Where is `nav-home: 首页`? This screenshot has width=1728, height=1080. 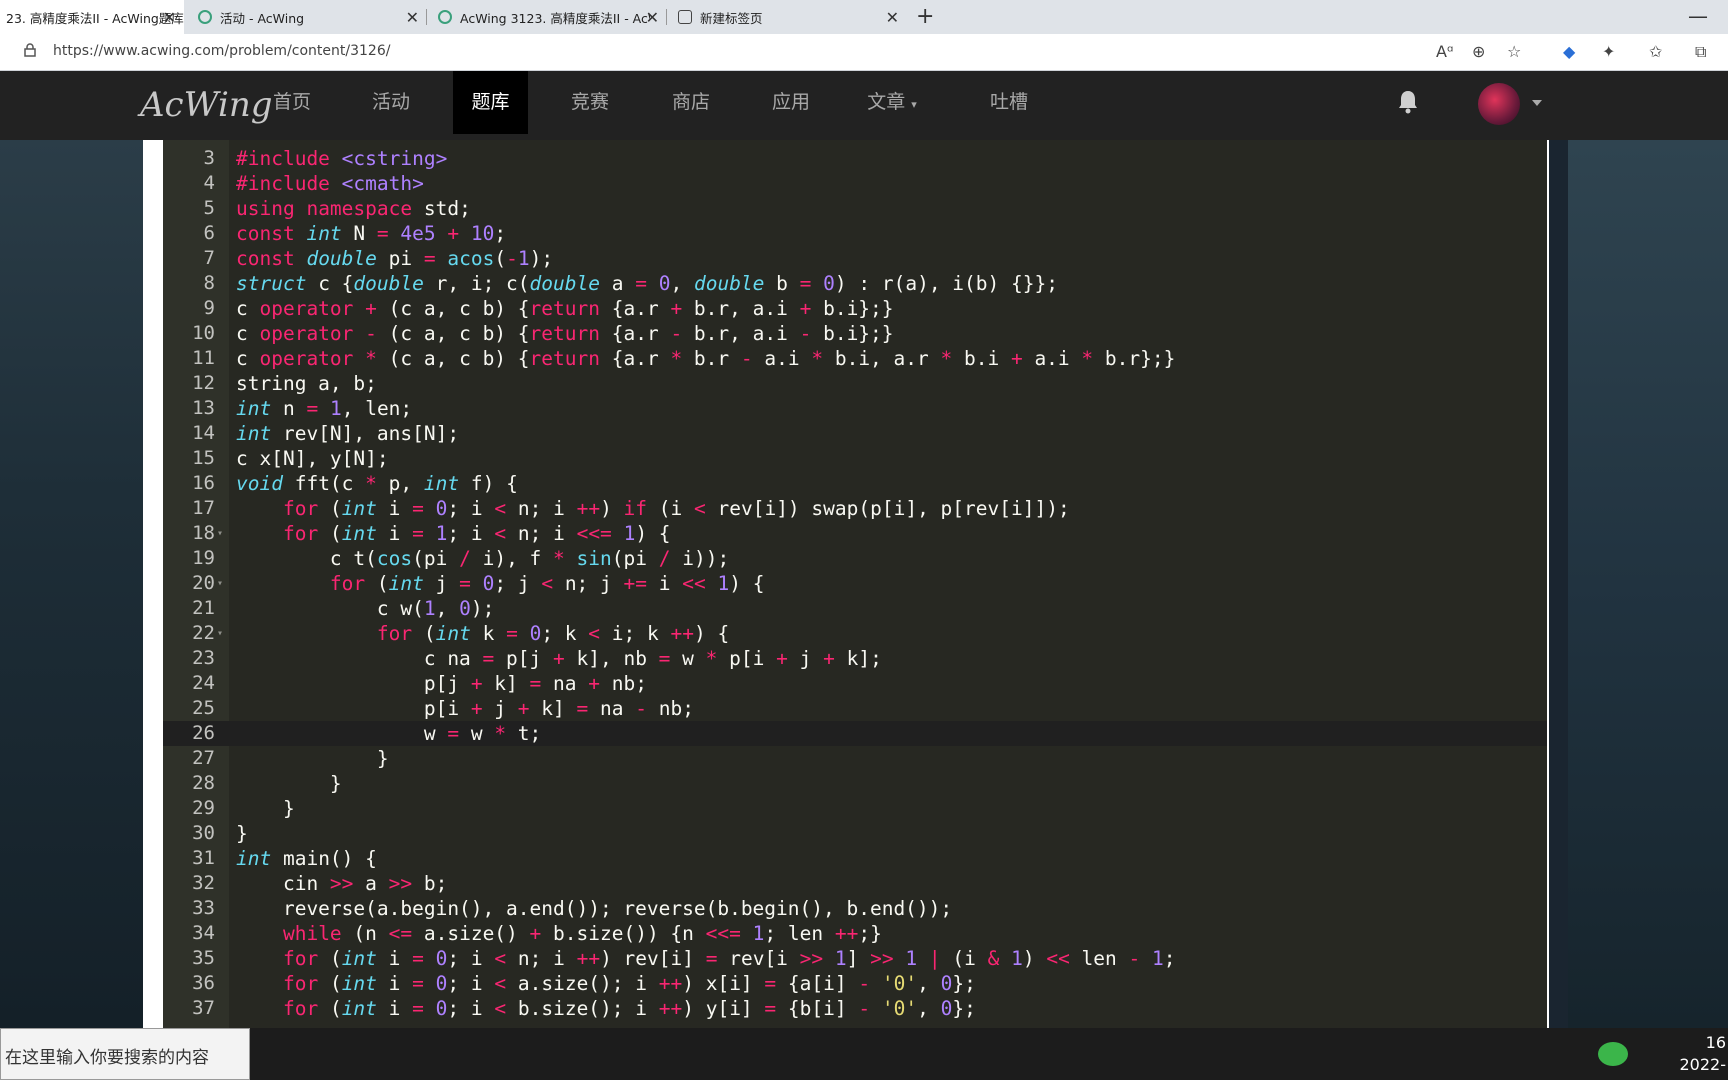 nav-home: 首页 is located at coordinates (292, 102).